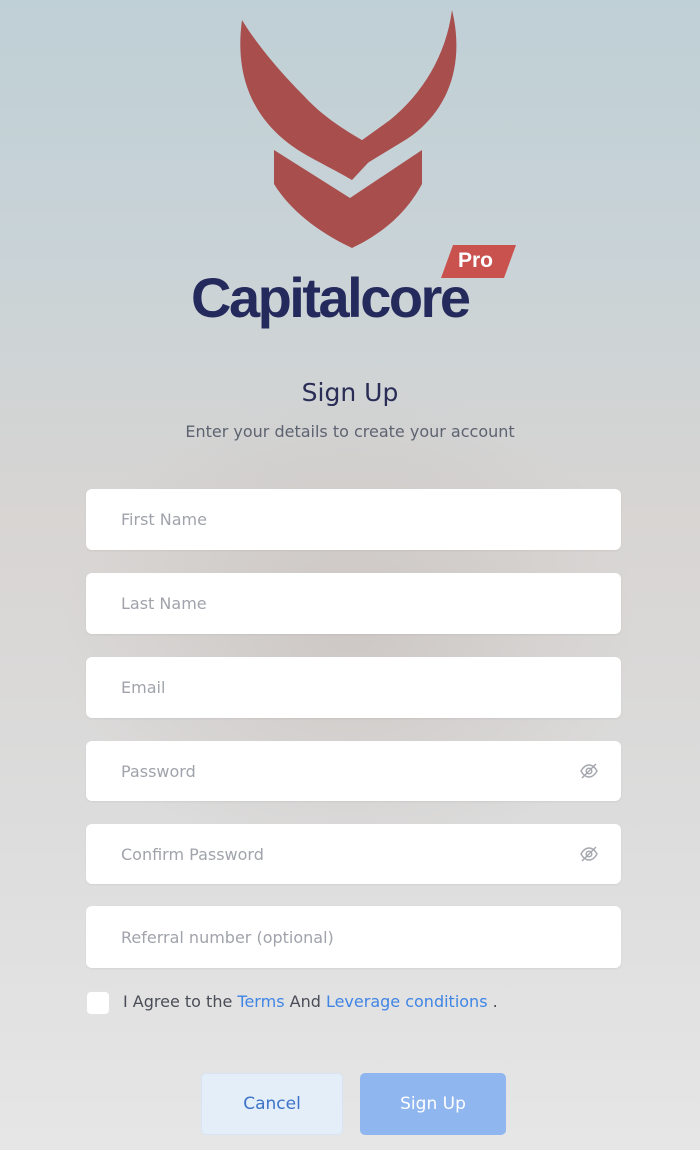  What do you see at coordinates (407, 1001) in the screenshot?
I see `leverage-conditions-link: Leverage conditions` at bounding box center [407, 1001].